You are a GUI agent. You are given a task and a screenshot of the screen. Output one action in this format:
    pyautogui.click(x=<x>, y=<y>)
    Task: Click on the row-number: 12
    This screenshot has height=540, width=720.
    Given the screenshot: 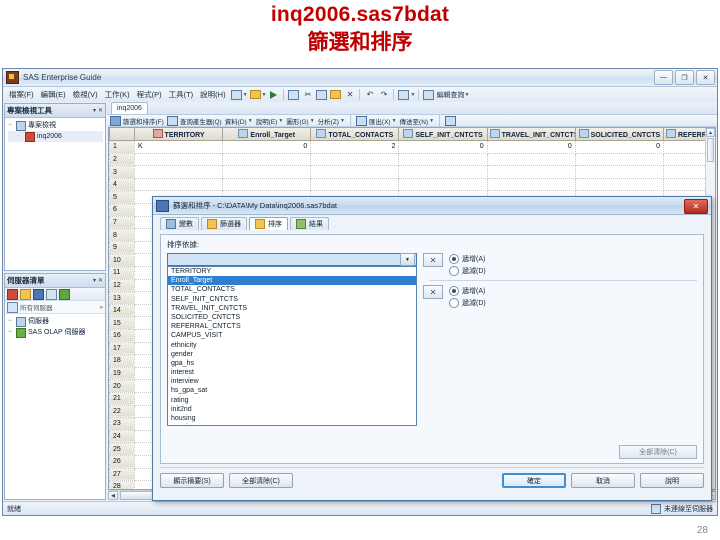 What is the action you would take?
    pyautogui.click(x=122, y=285)
    